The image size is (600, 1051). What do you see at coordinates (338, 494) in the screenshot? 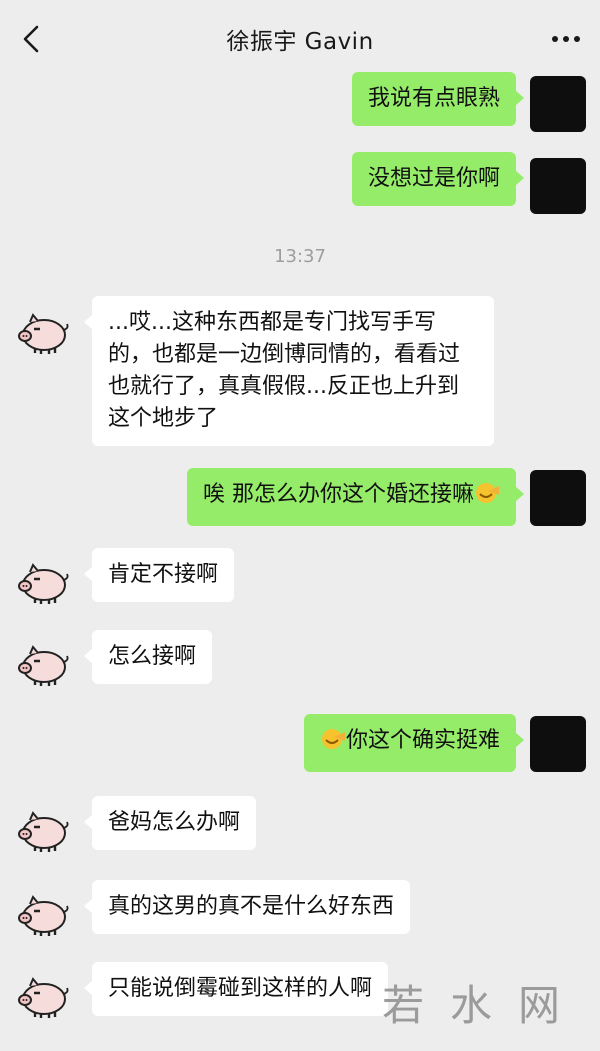
I see `message-text: 唉 那怎么办你这个婚还接嘛` at bounding box center [338, 494].